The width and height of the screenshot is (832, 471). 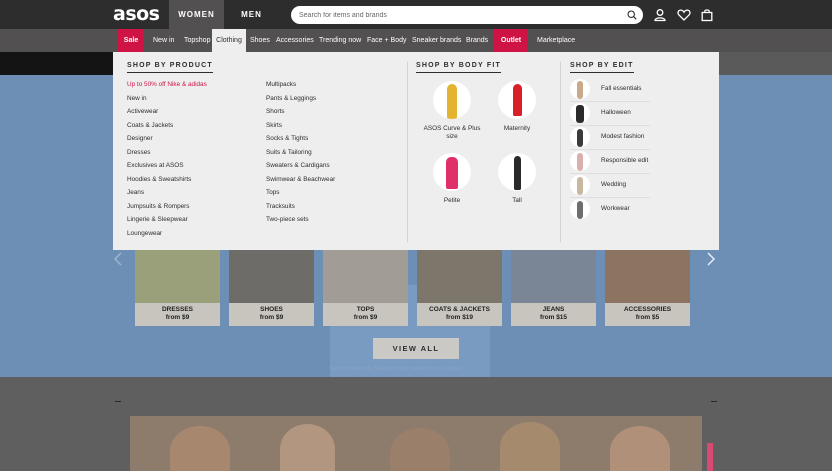 I want to click on body-fit-maternity: Maternity, so click(x=517, y=107).